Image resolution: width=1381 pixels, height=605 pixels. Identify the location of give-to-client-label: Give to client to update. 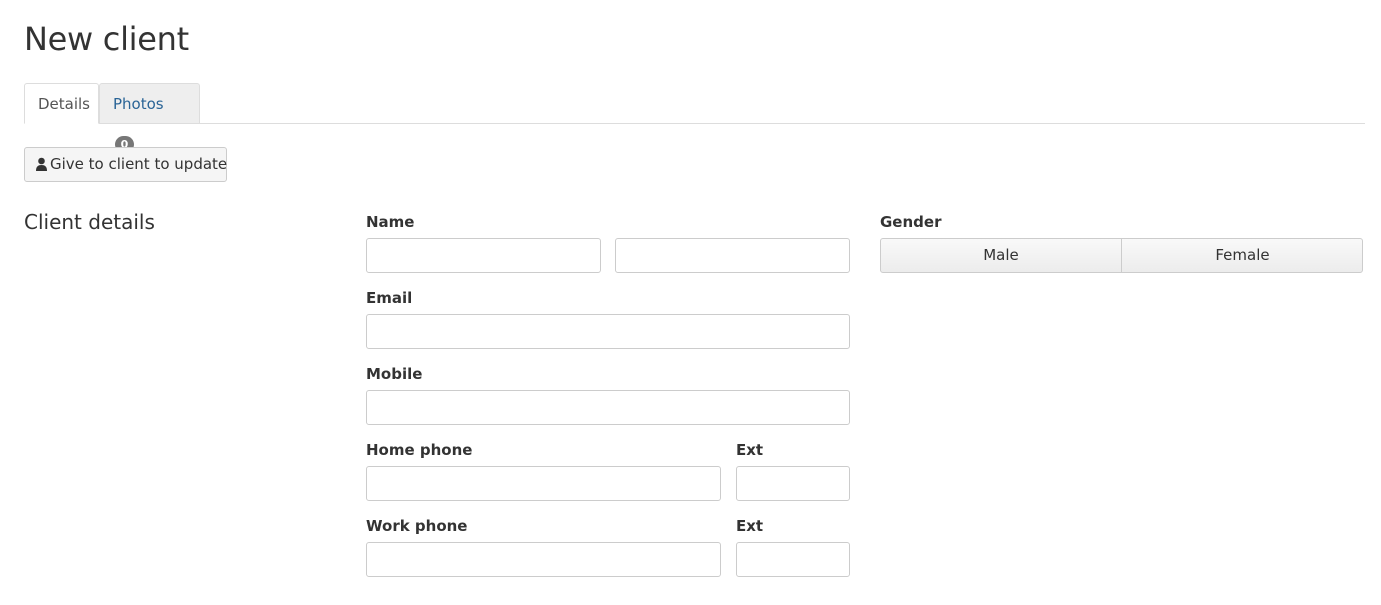
(139, 164).